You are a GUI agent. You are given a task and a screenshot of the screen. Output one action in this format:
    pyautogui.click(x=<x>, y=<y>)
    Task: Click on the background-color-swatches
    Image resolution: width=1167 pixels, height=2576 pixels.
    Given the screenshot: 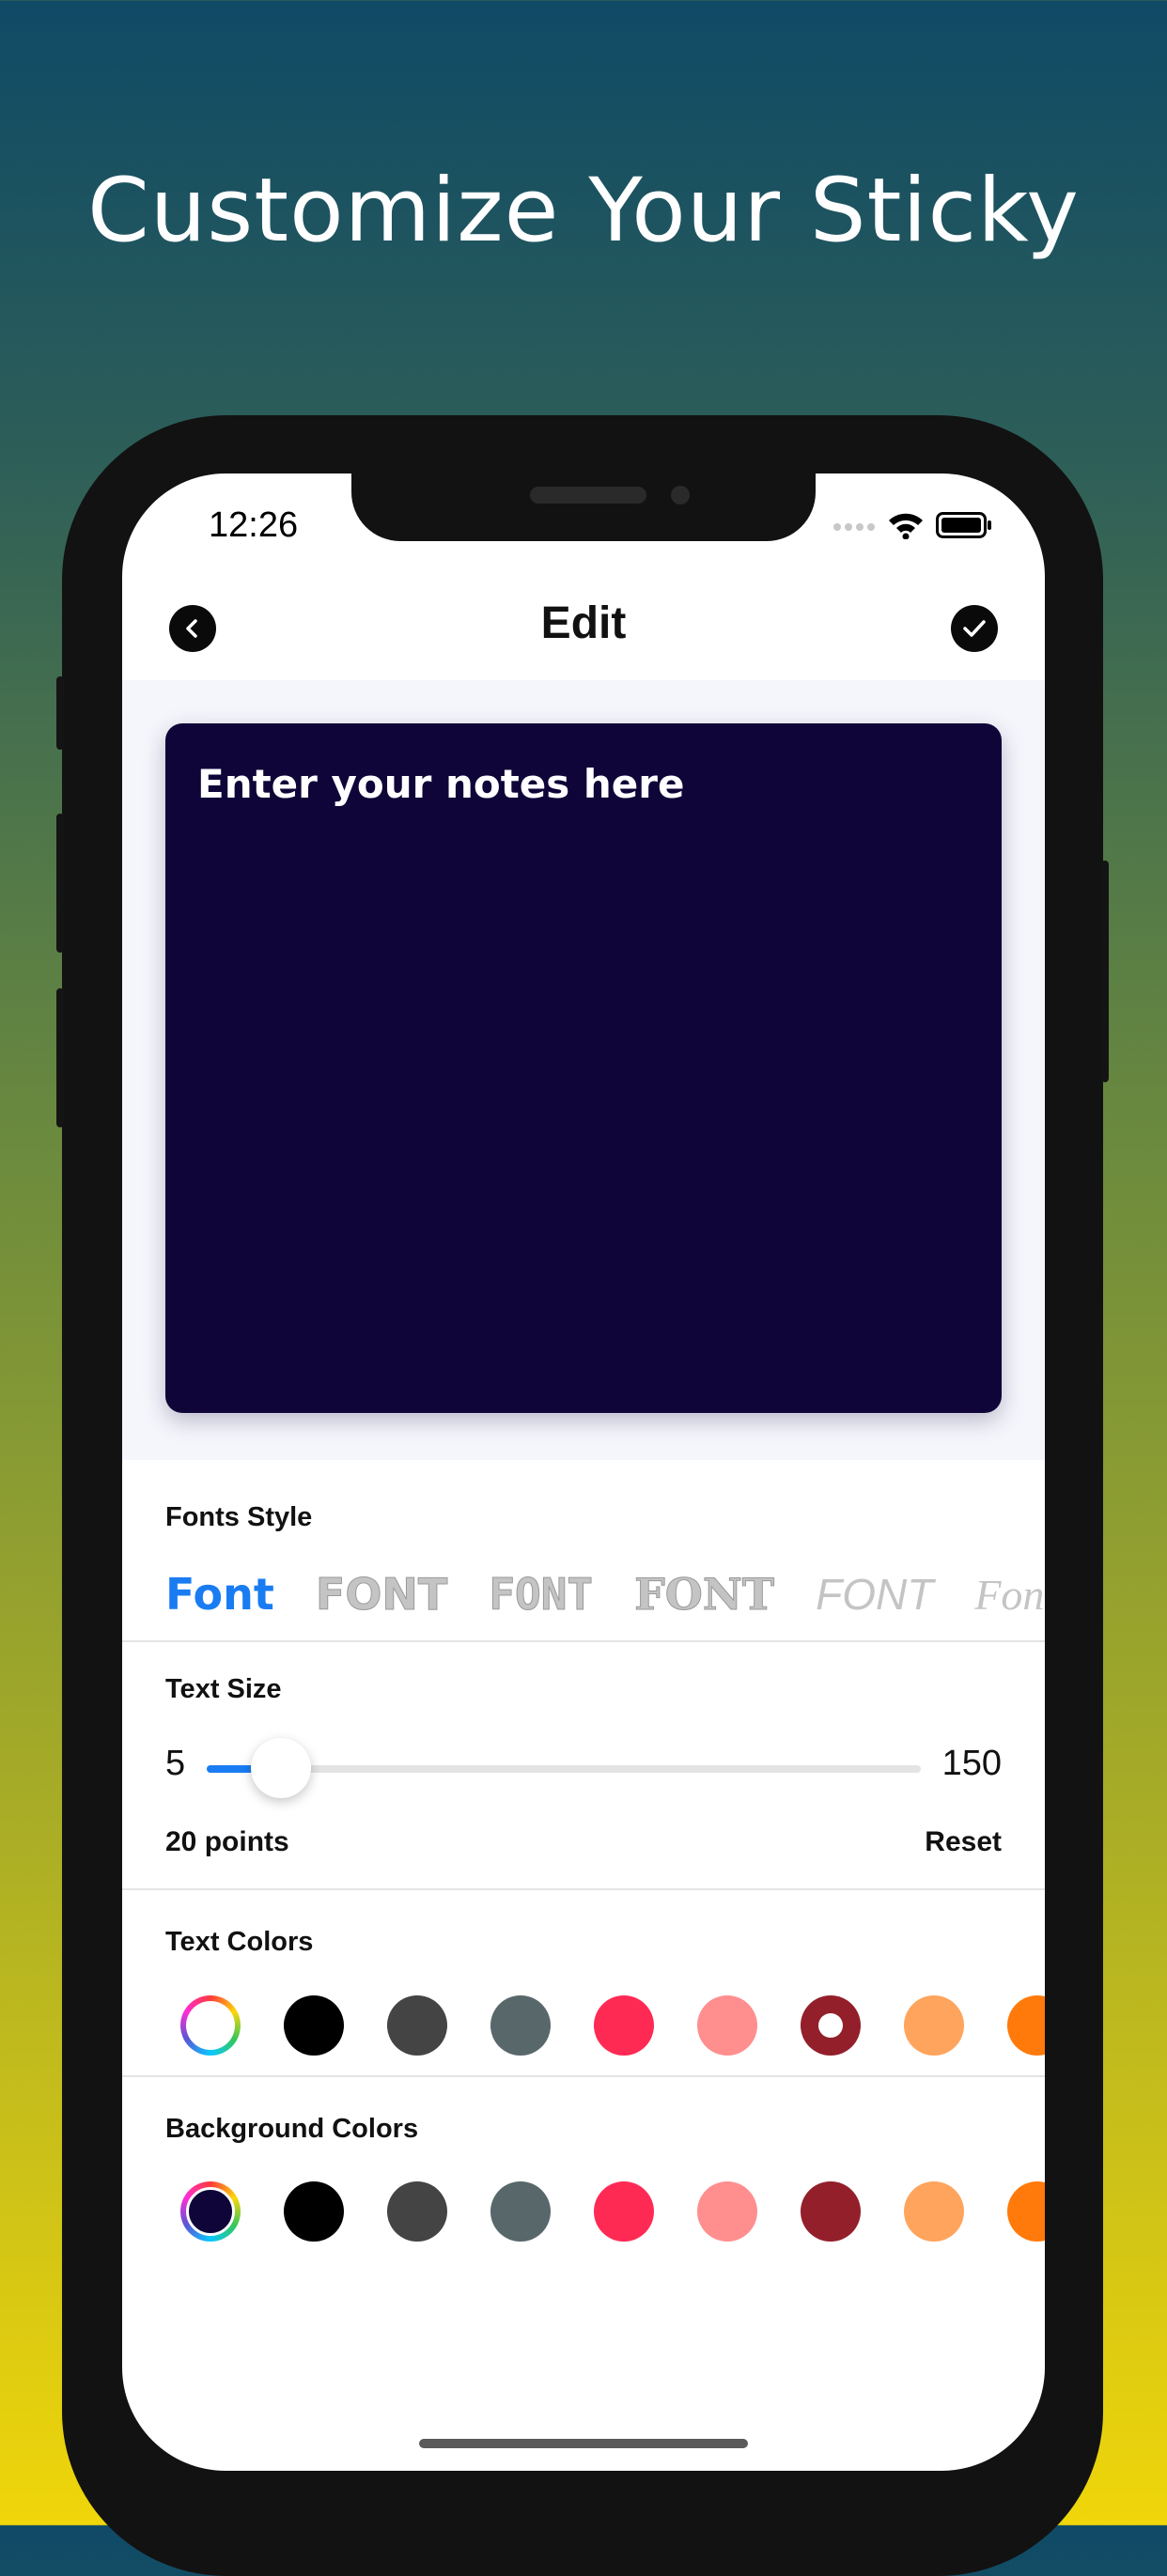 What is the action you would take?
    pyautogui.click(x=612, y=2211)
    